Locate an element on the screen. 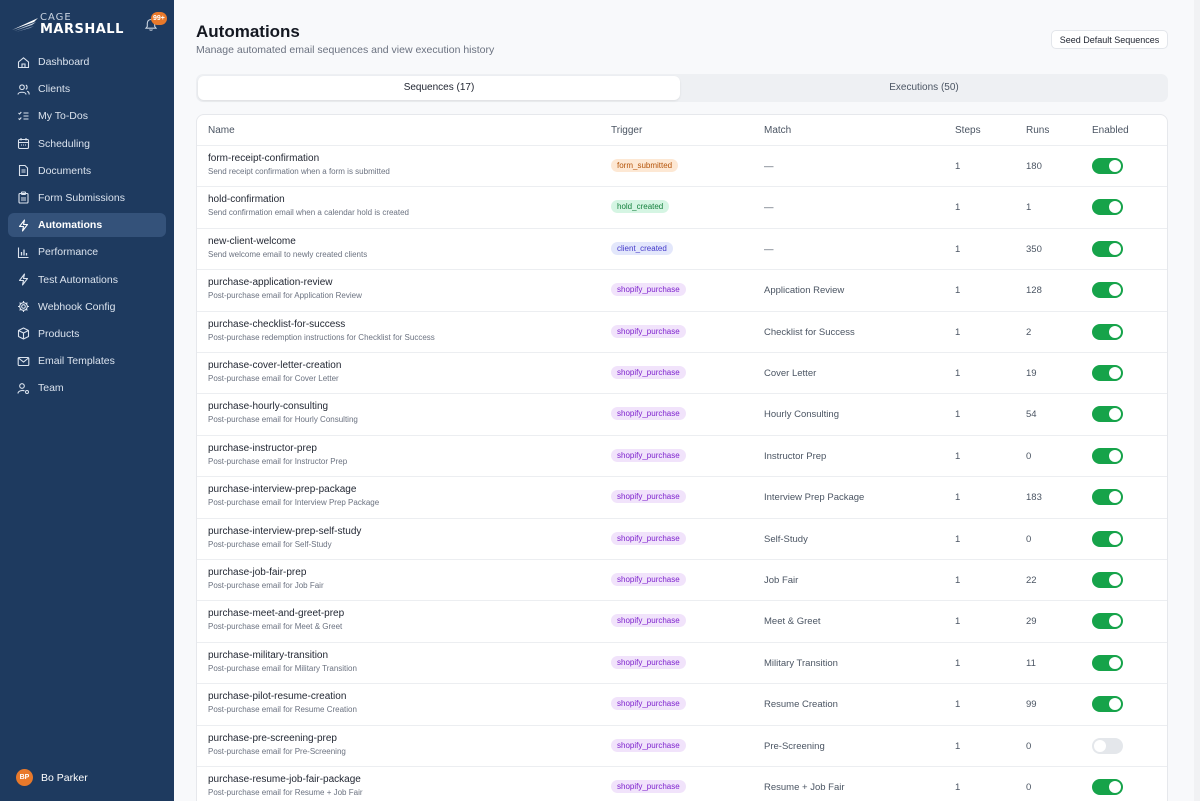  sequence-description: Post-purchase email for Self-Study is located at coordinates (270, 544).